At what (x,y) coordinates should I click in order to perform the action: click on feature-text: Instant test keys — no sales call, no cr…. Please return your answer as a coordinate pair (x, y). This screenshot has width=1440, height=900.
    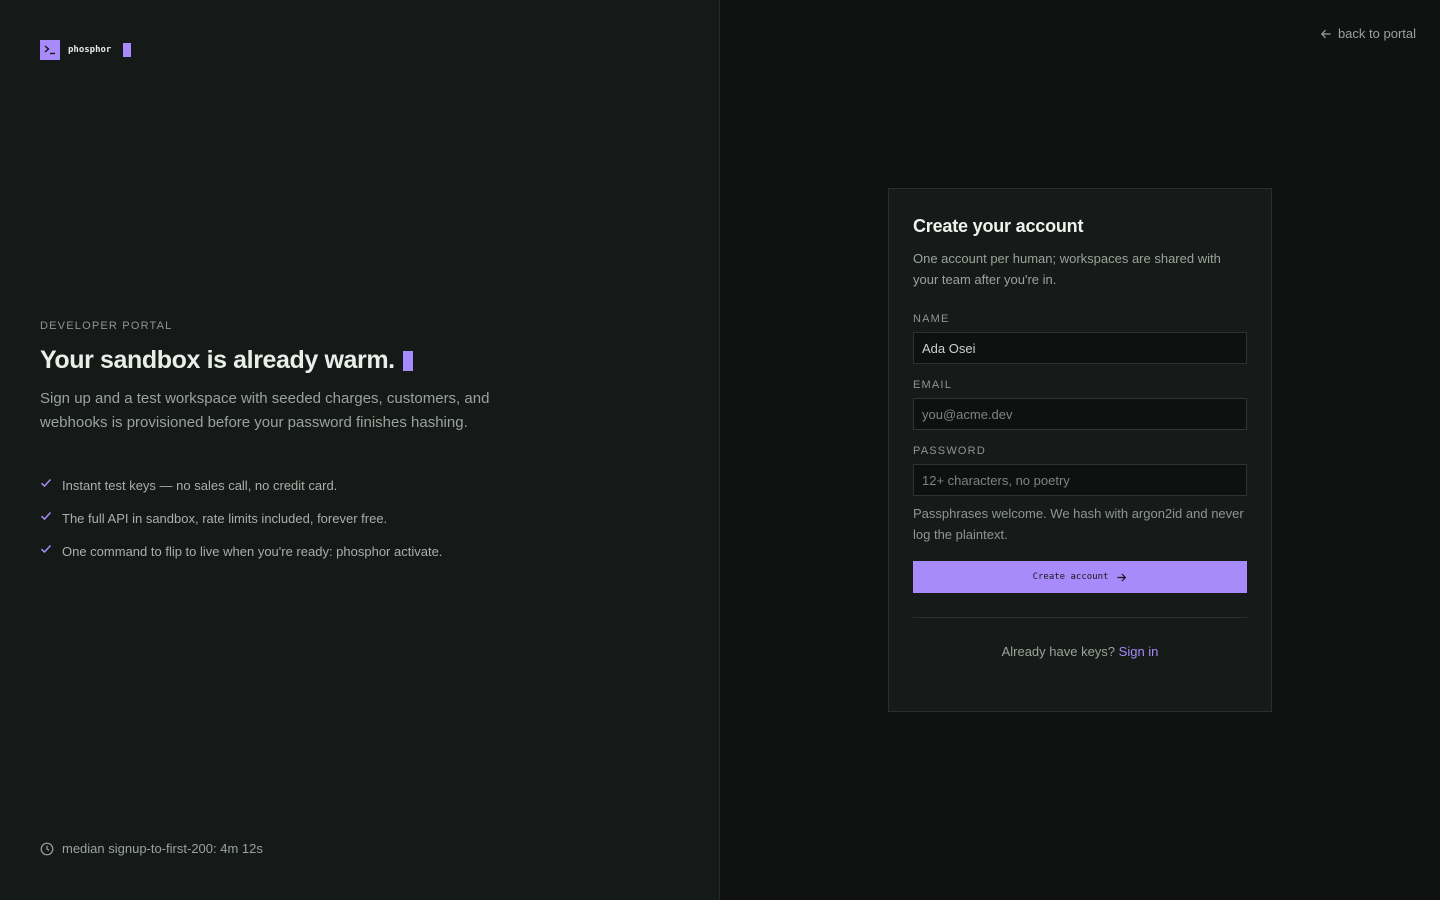
    Looking at the image, I should click on (200, 485).